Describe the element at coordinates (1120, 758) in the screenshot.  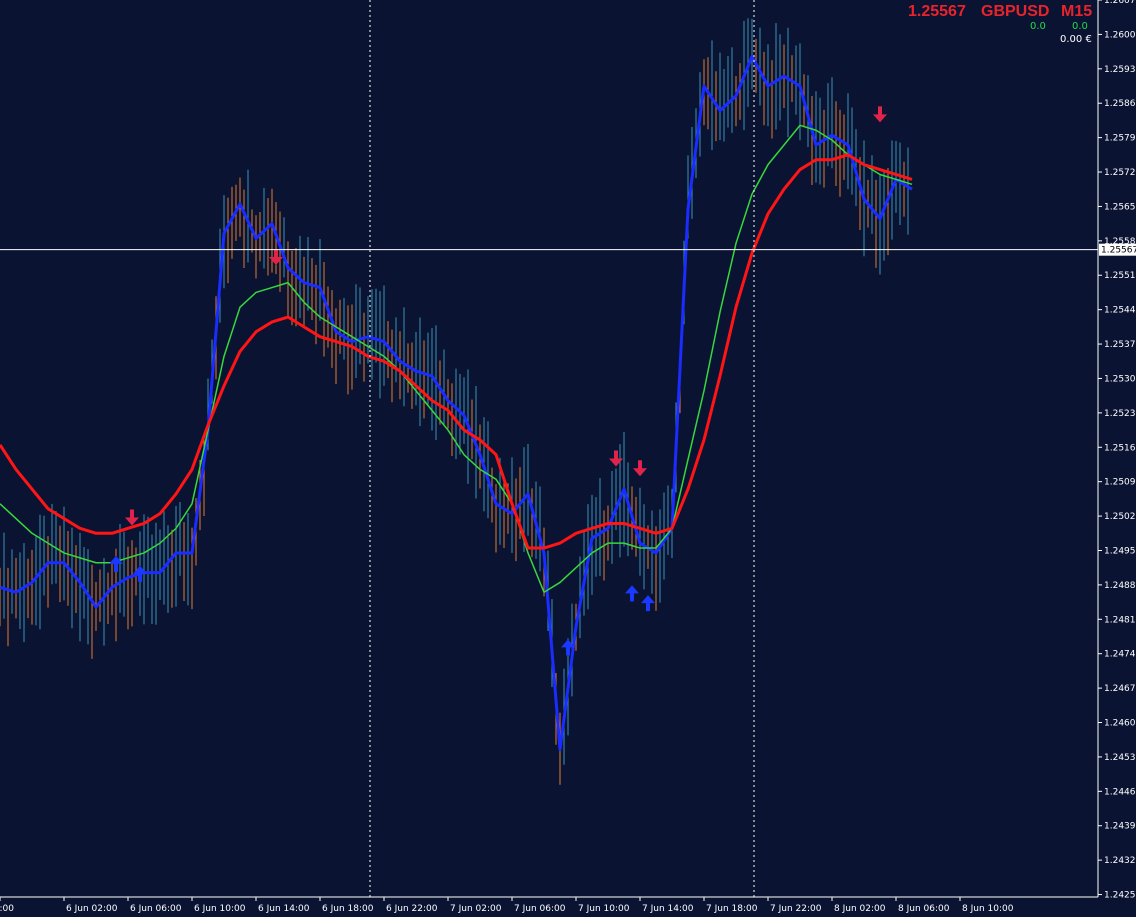
I see `y-tick-label: 1.24535` at that location.